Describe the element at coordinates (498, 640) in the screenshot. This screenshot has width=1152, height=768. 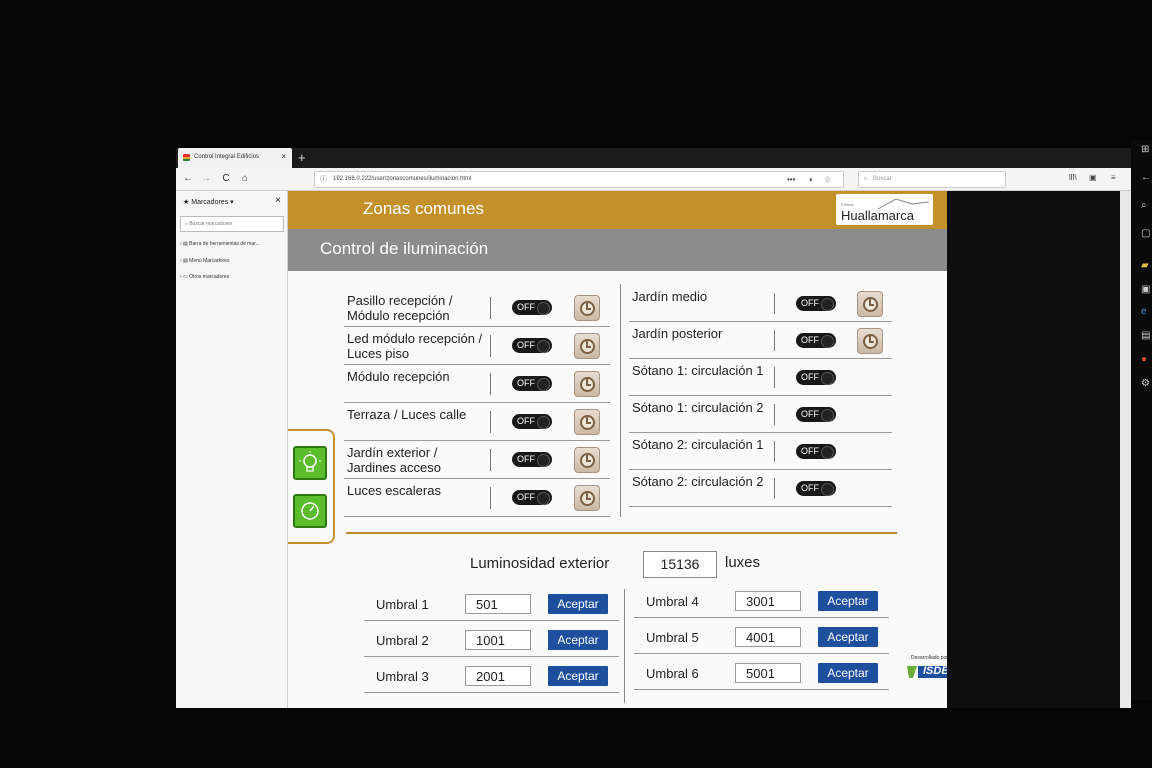
I see `threshold-input: 1001` at that location.